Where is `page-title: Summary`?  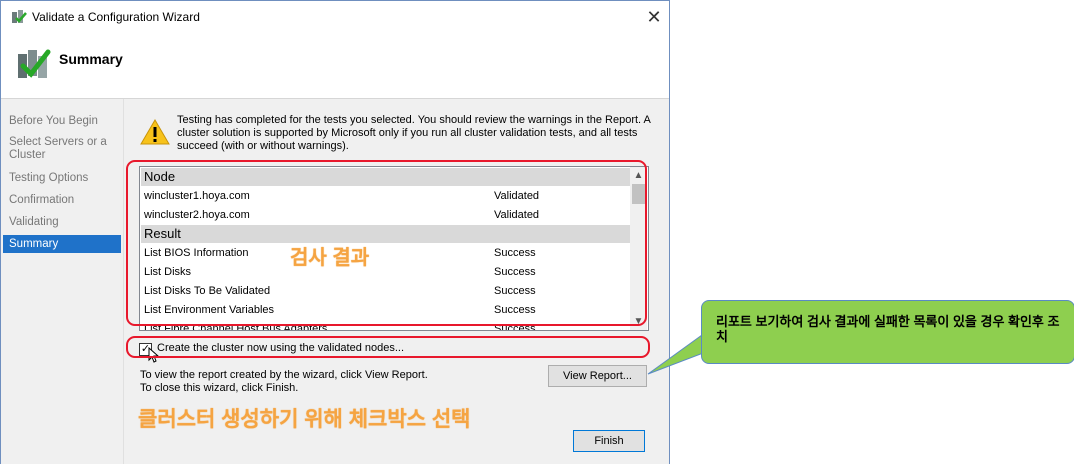 page-title: Summary is located at coordinates (91, 59).